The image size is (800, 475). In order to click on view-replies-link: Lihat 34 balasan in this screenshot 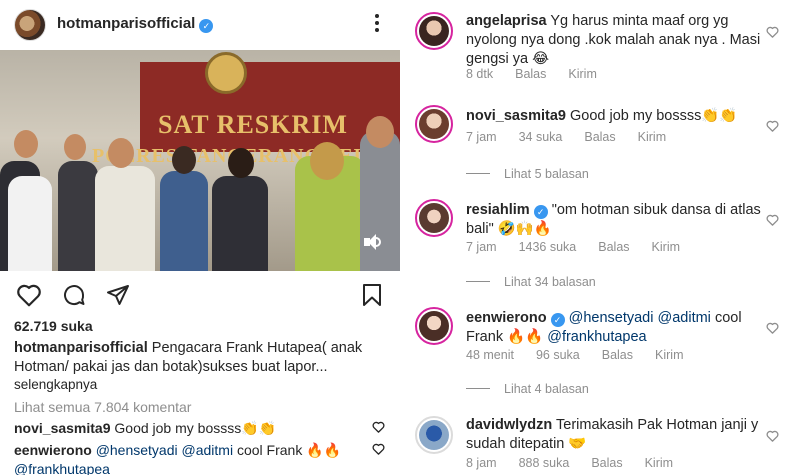, I will do `click(531, 282)`.